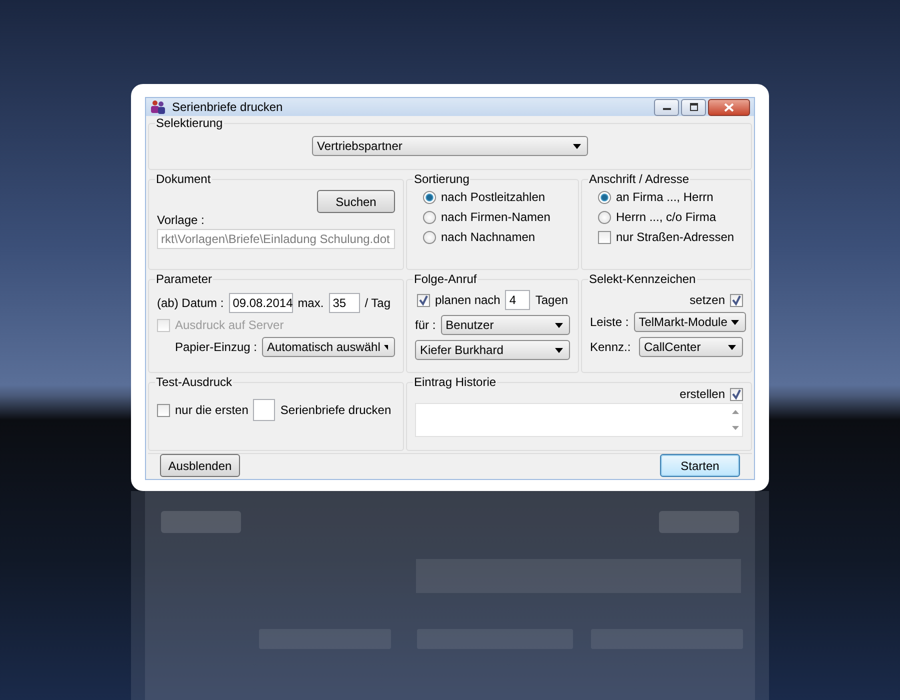  Describe the element at coordinates (311, 303) in the screenshot. I see `max-label: max.` at that location.